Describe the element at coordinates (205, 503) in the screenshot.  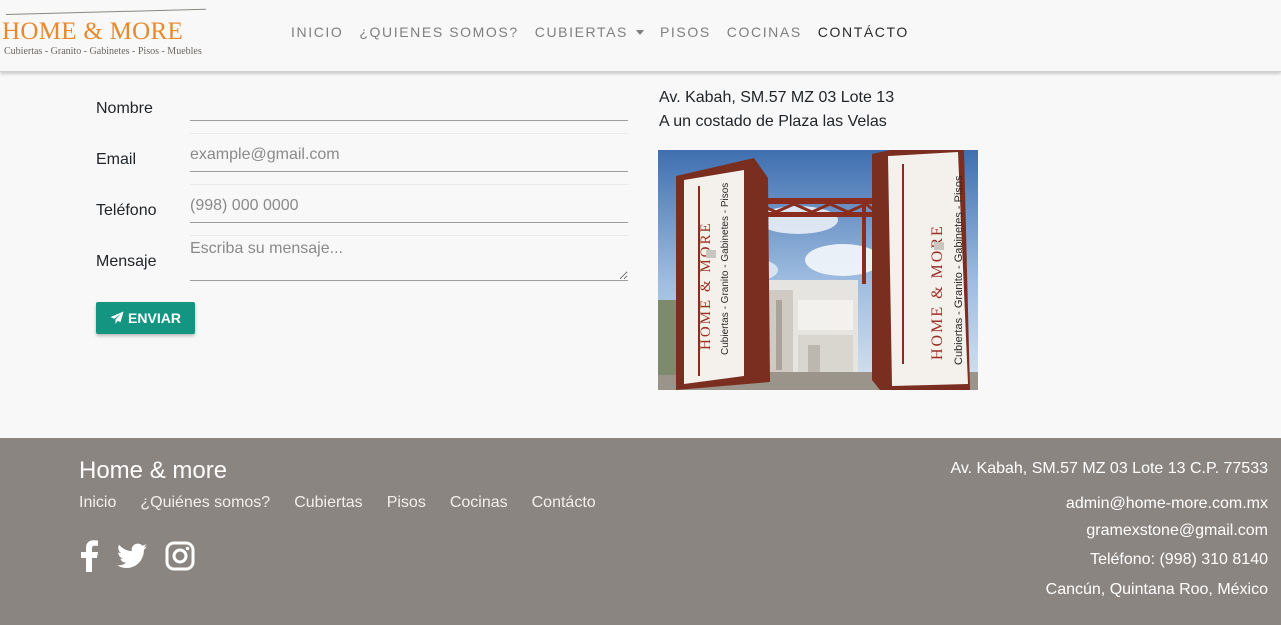
I see `footer-link-quienes-somos: ¿Quiénes somos?` at that location.